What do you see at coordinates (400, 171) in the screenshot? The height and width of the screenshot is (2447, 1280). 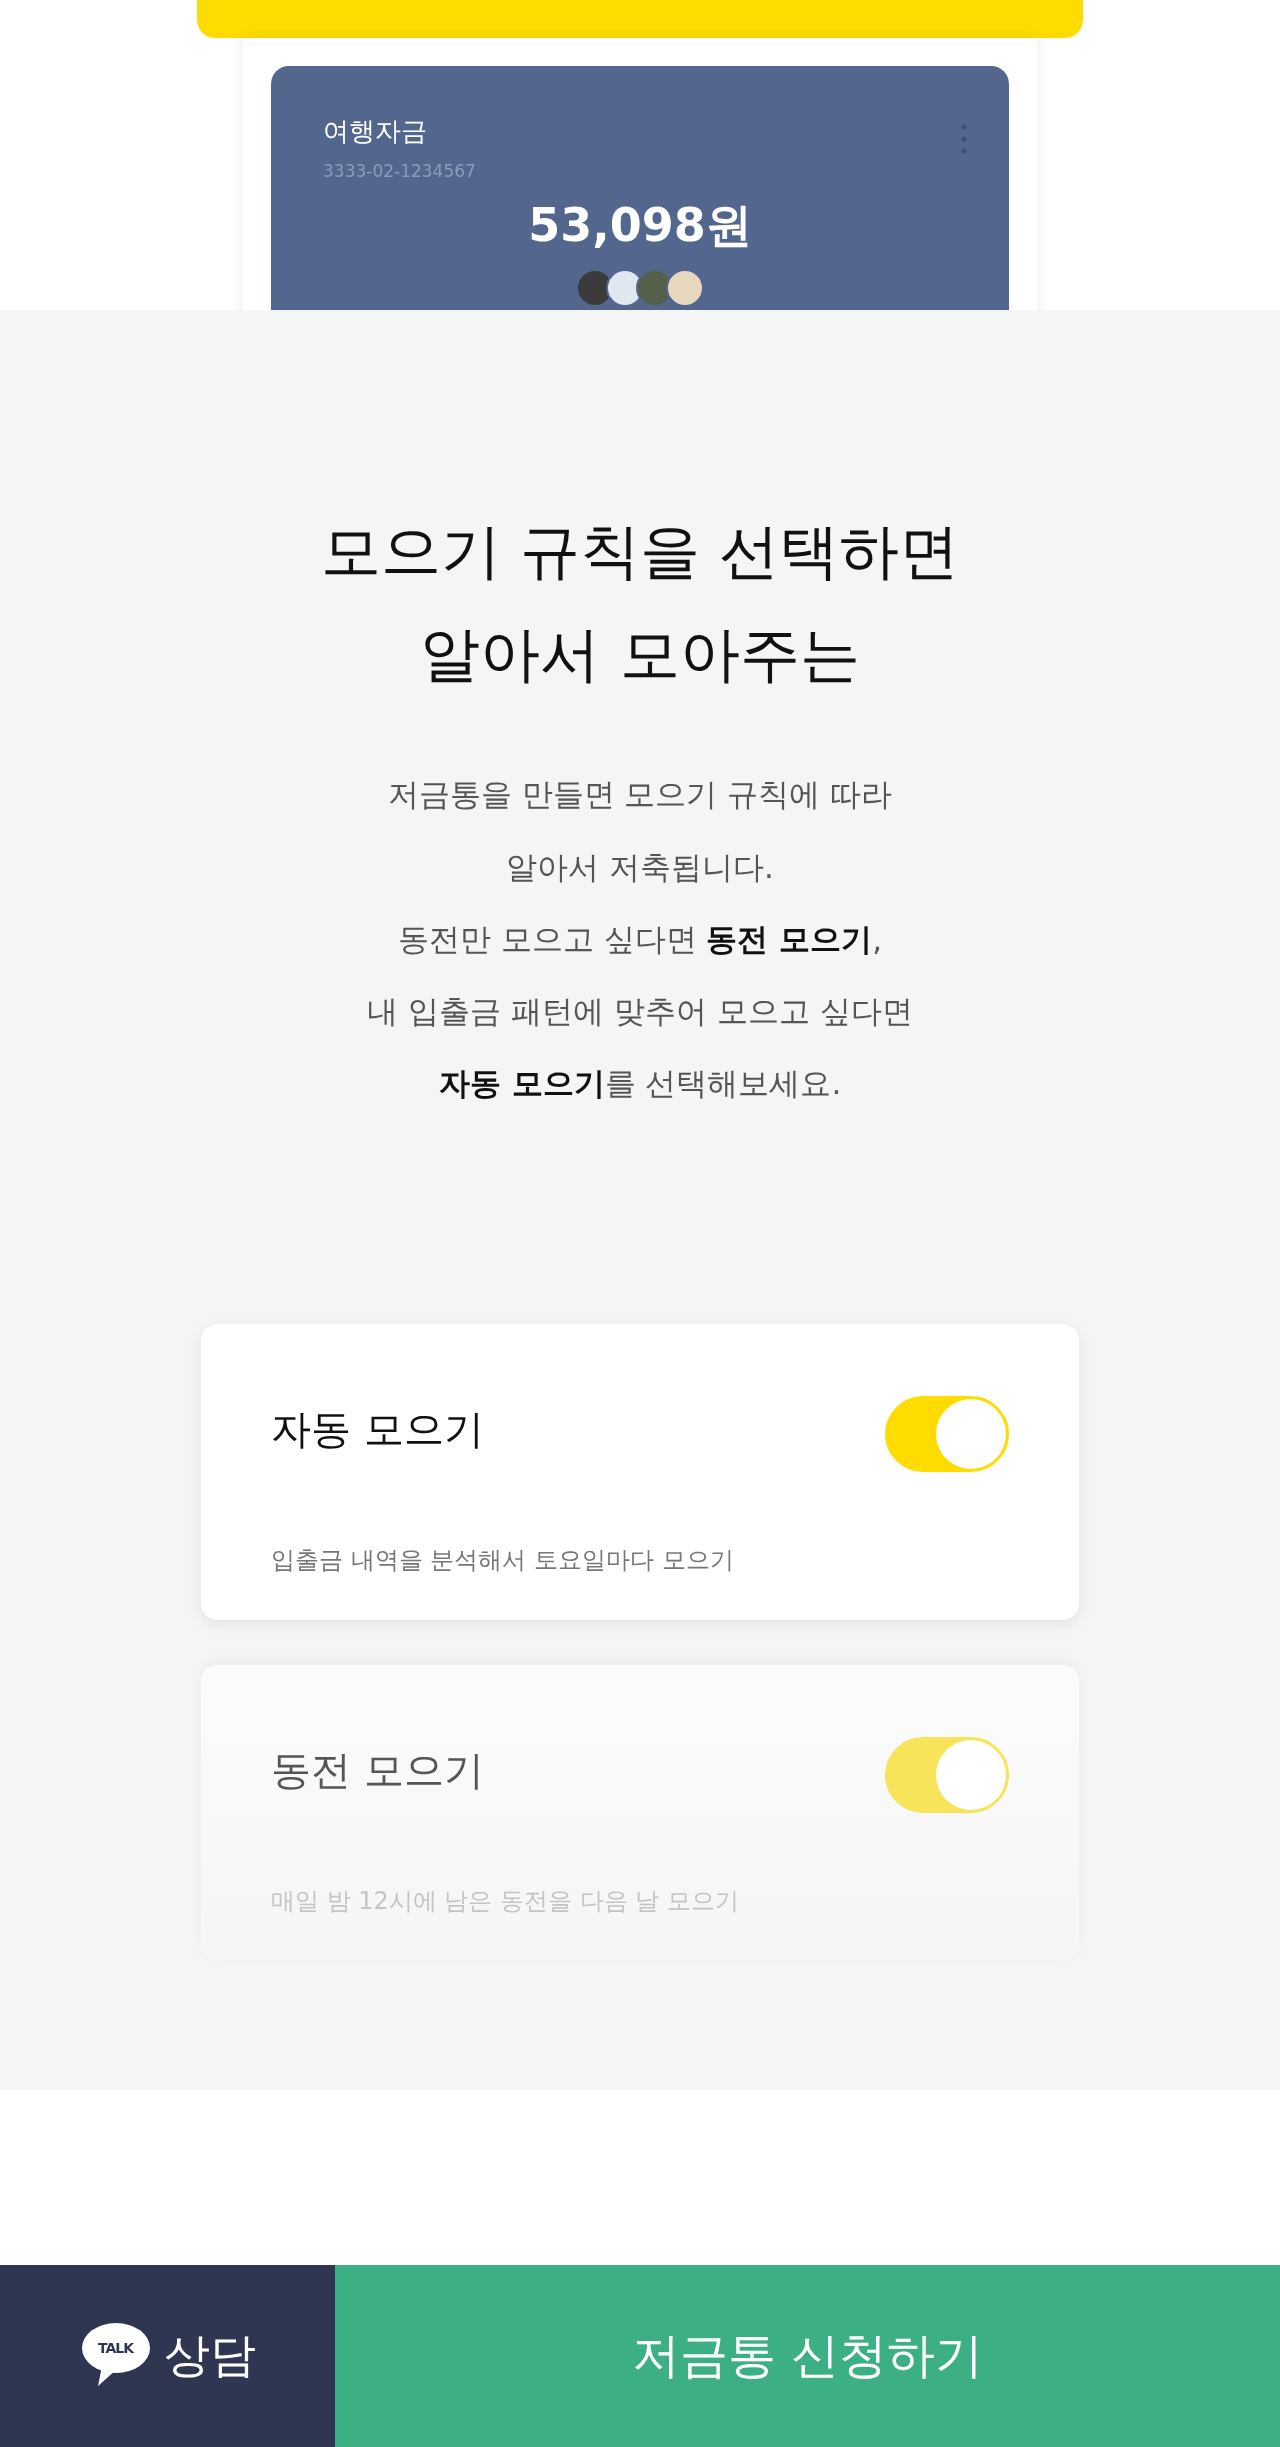 I see `account-number: 3333-02-1234567` at bounding box center [400, 171].